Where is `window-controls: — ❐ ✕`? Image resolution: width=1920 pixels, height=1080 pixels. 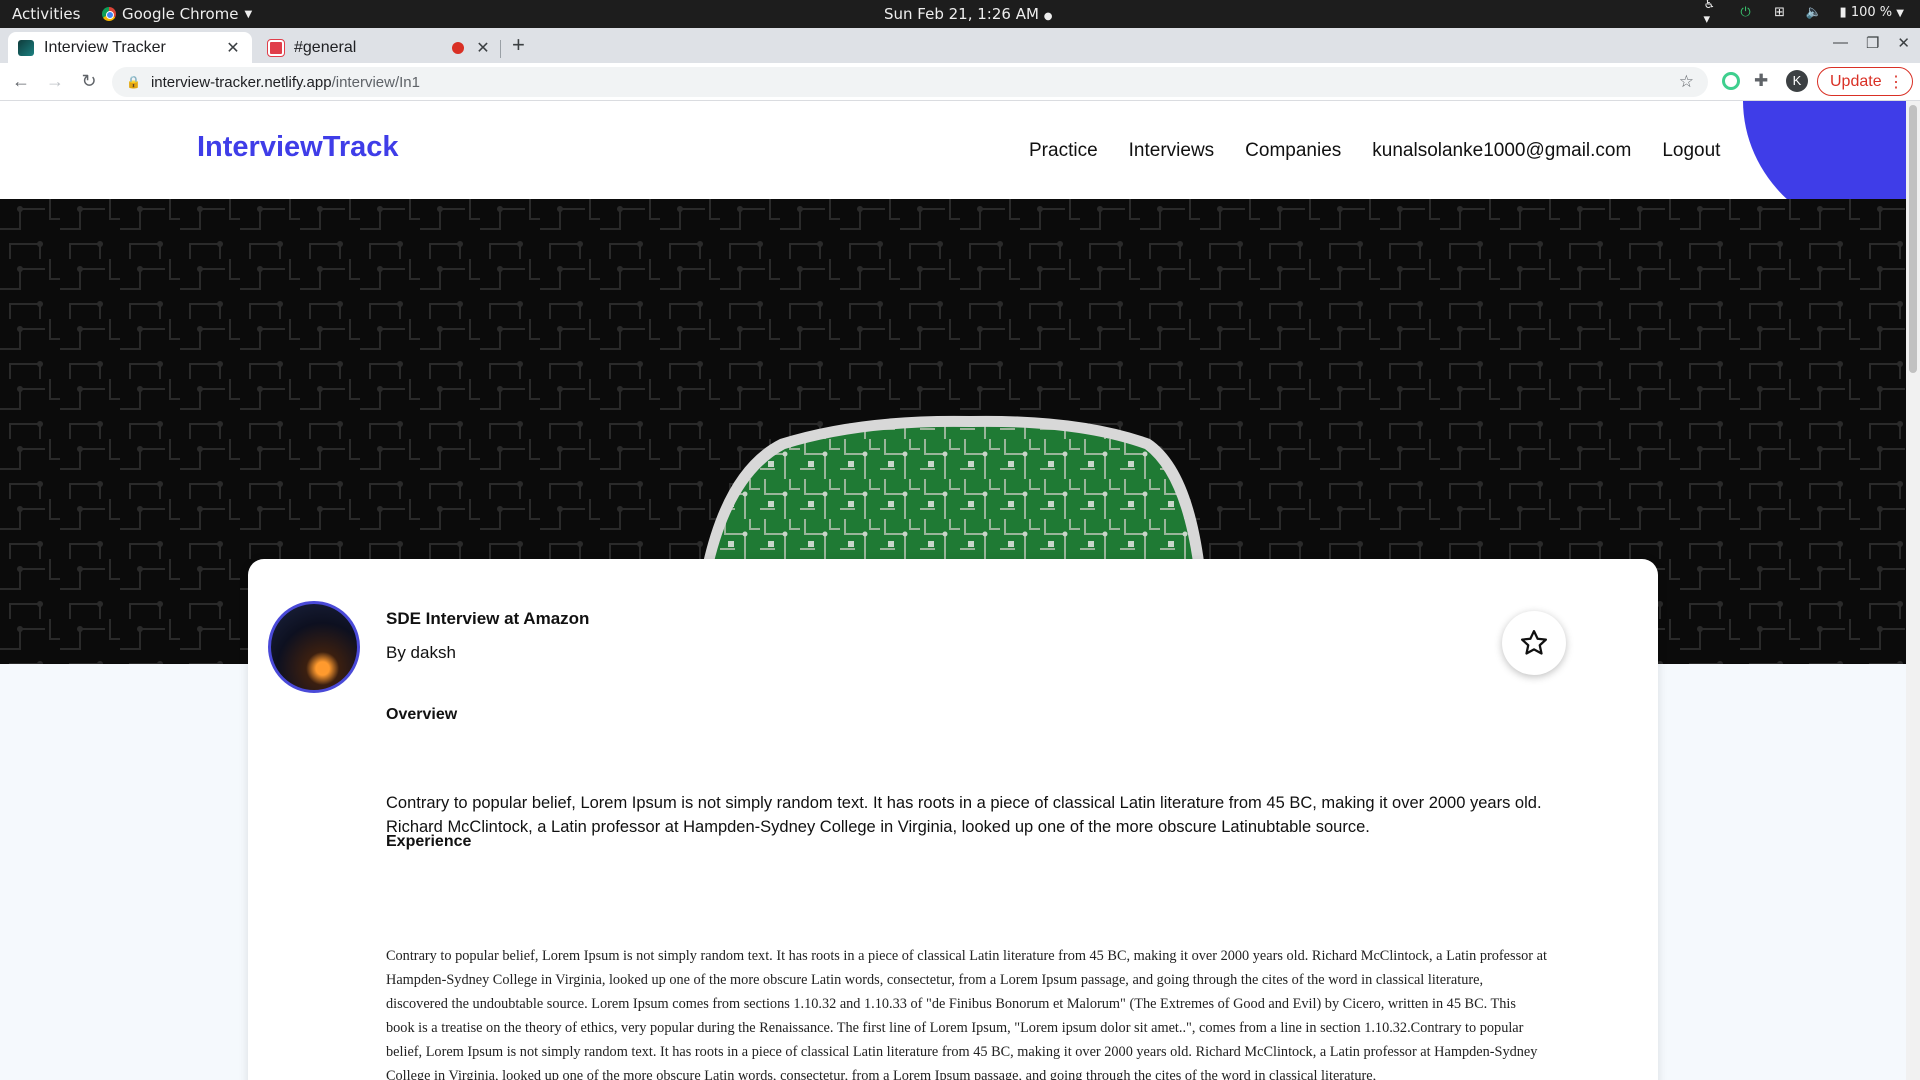 window-controls: — ❐ ✕ is located at coordinates (1871, 43).